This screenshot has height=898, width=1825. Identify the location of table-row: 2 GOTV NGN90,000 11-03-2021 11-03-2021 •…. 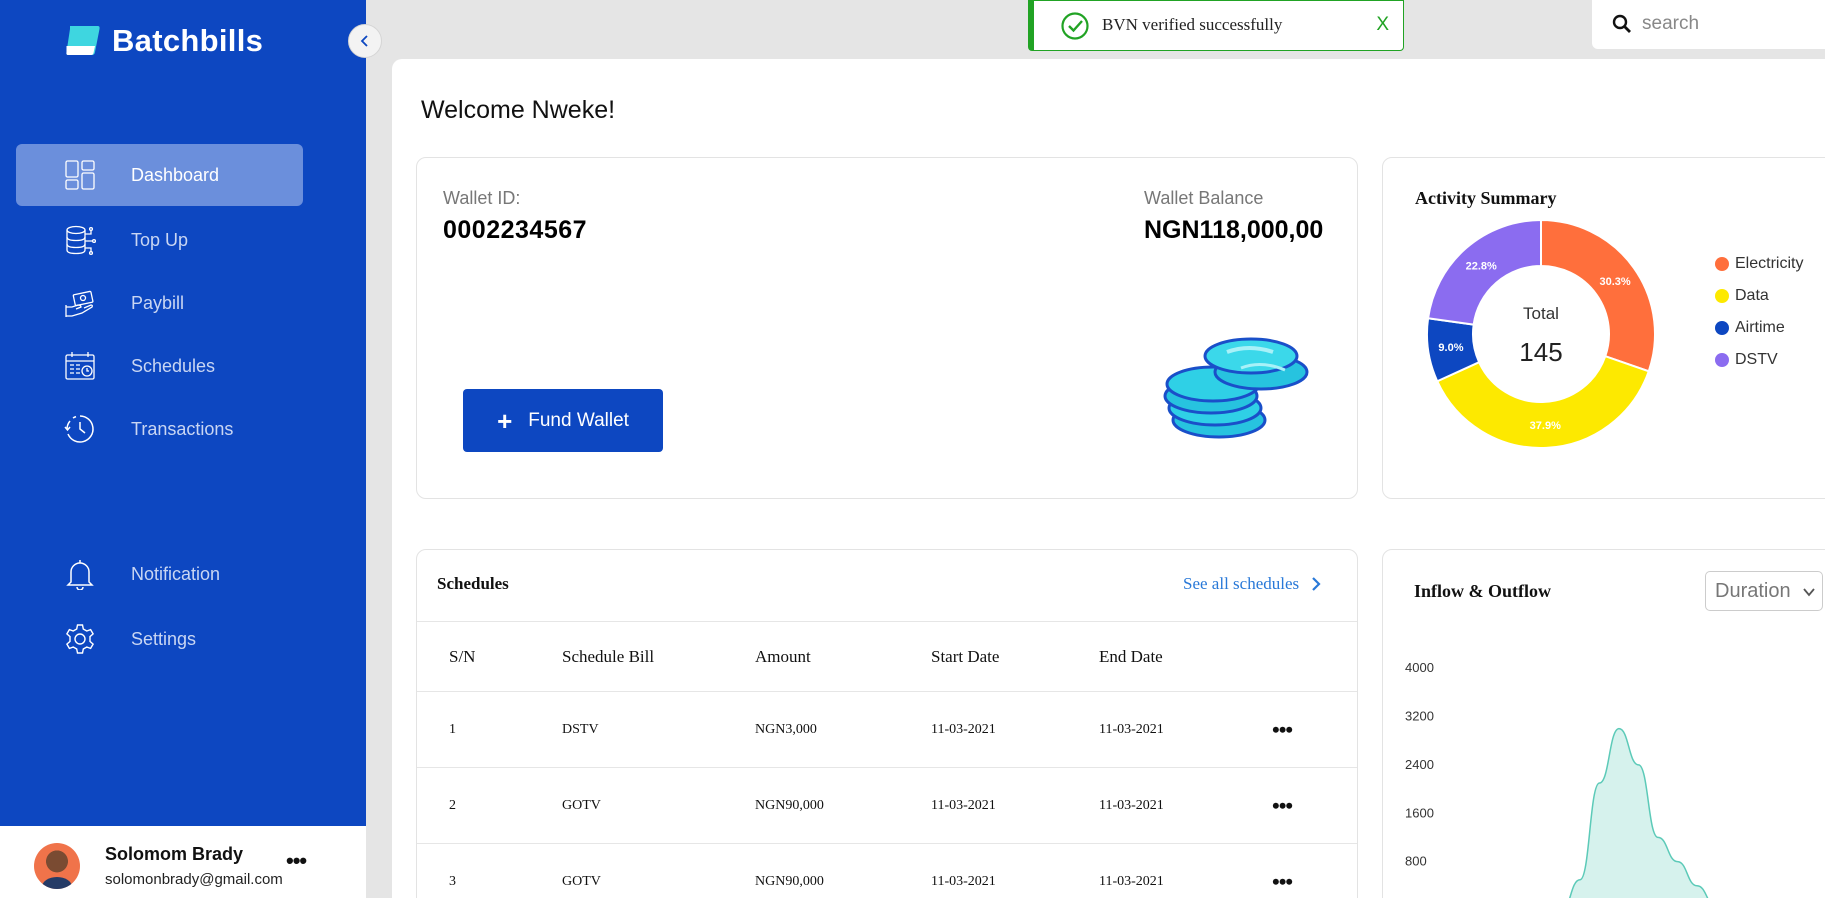
(887, 806).